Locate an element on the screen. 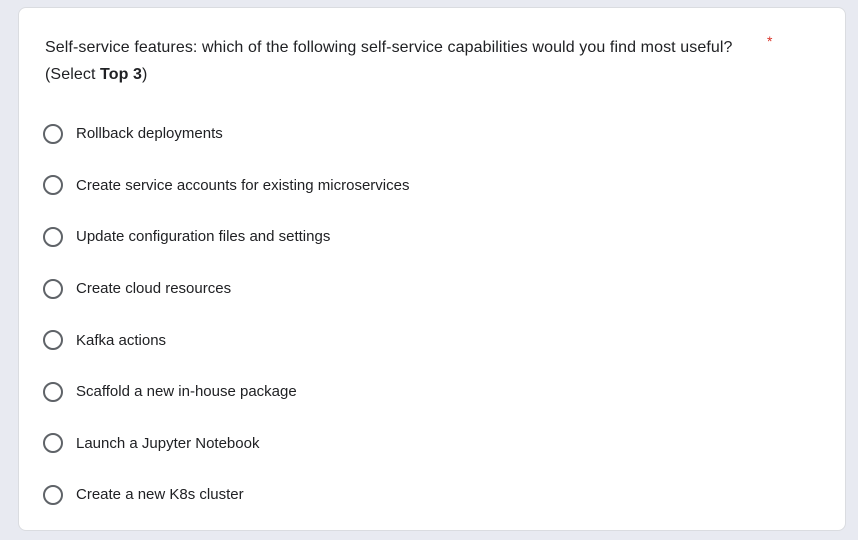 This screenshot has width=858, height=540. option-scaffold-package: Scaffold a new in-house package is located at coordinates (226, 392).